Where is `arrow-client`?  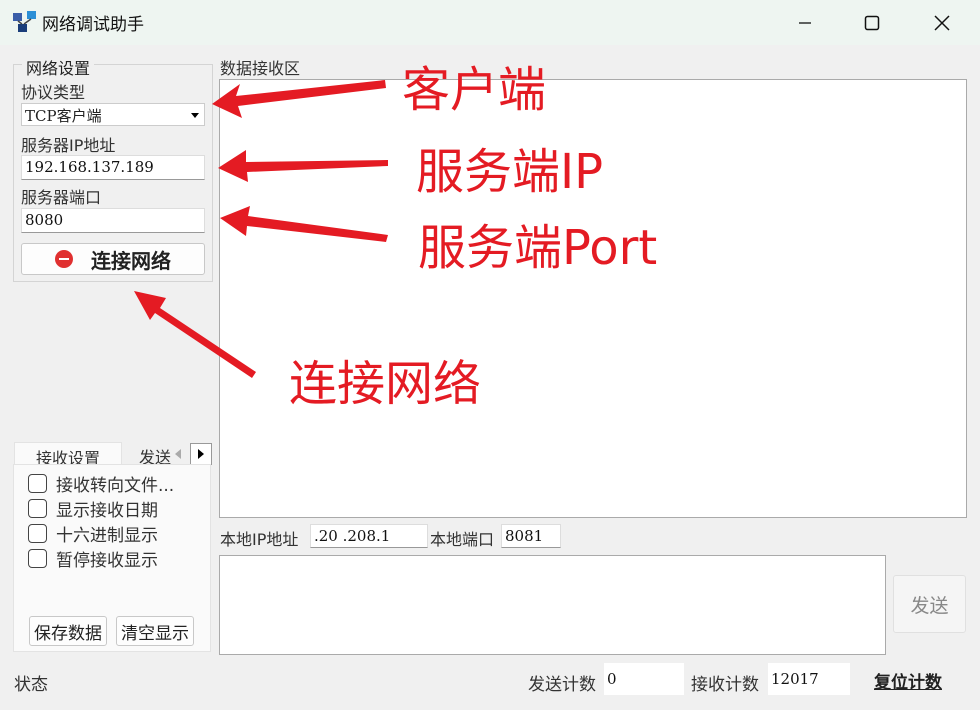 arrow-client is located at coordinates (299, 99).